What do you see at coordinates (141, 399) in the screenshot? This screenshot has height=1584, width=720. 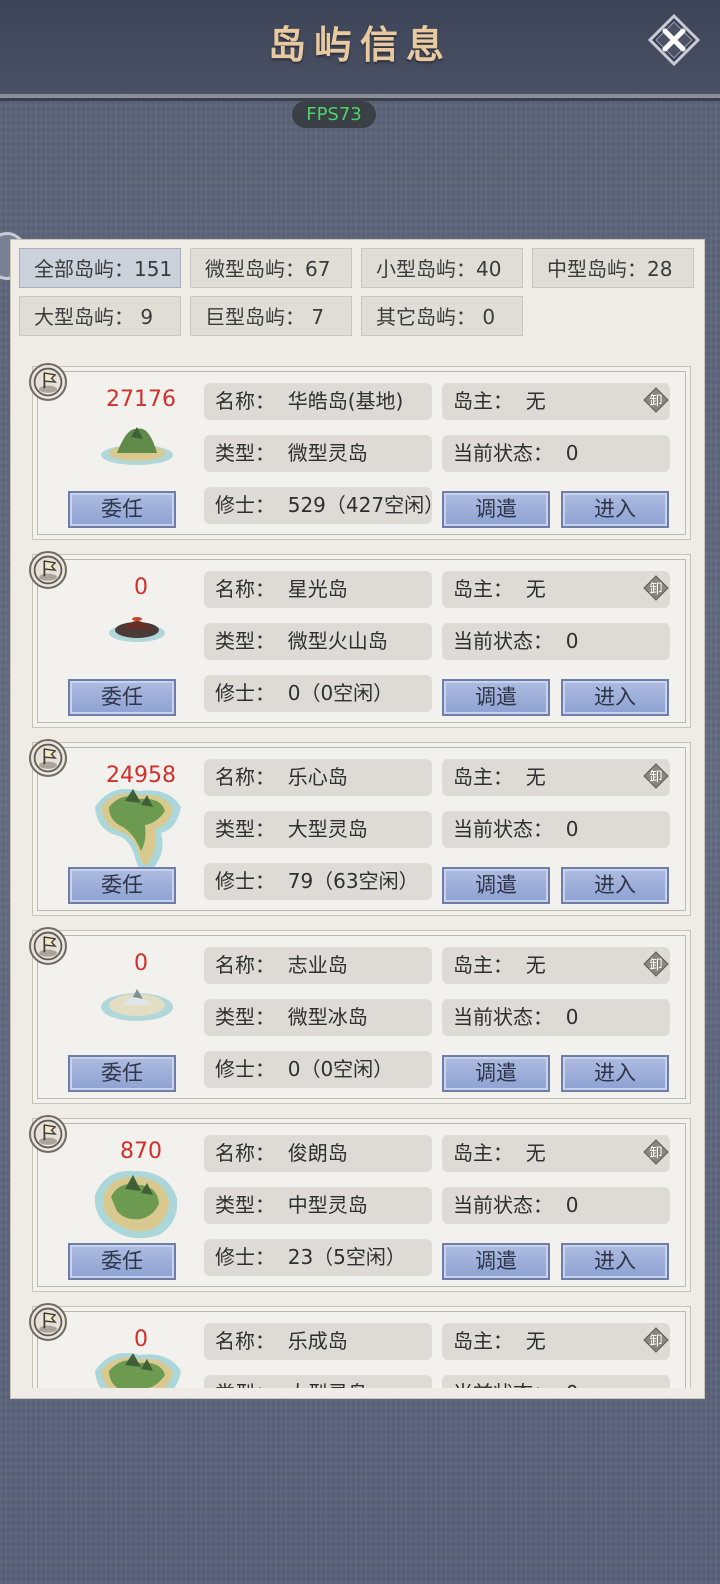 I see `island-score: 27176` at bounding box center [141, 399].